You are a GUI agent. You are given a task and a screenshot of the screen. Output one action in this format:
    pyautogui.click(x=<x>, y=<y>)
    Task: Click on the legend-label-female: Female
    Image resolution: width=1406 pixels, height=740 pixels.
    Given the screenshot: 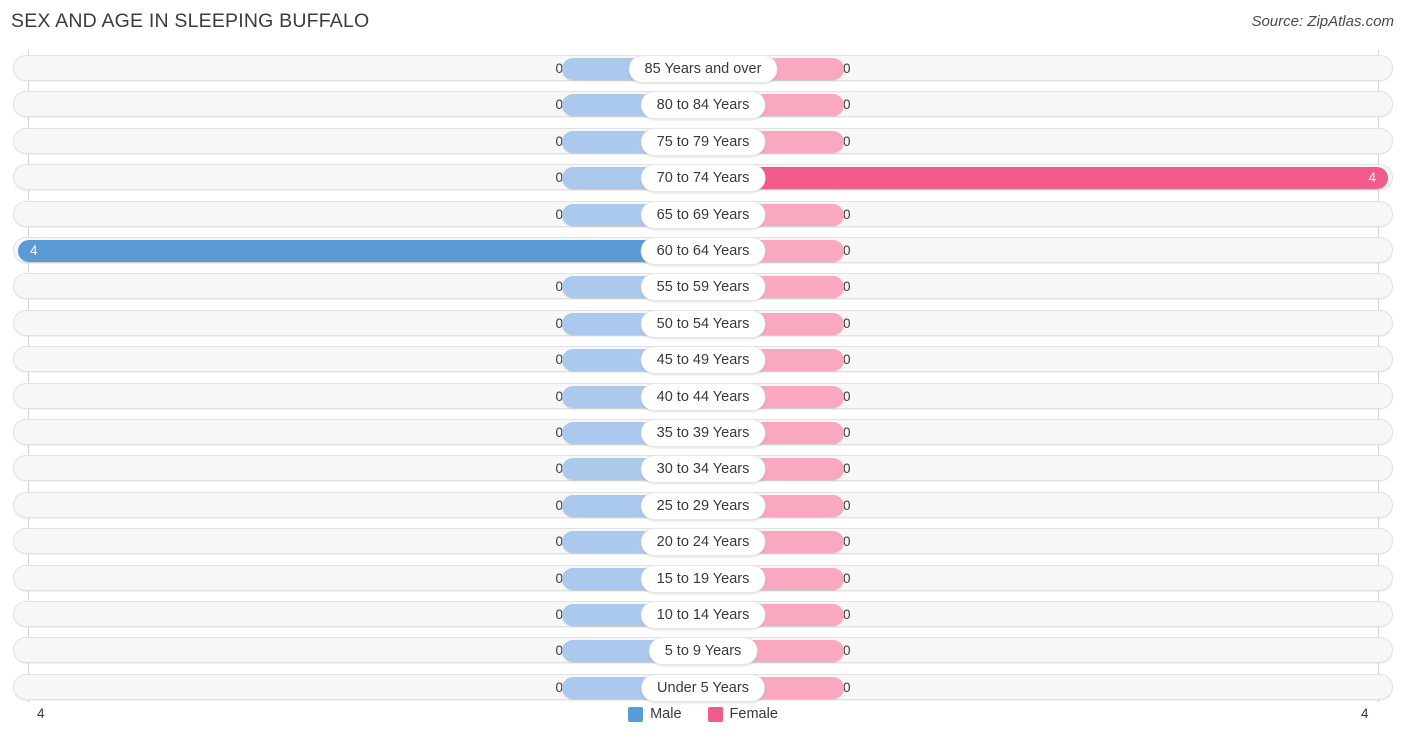 What is the action you would take?
    pyautogui.click(x=753, y=714)
    